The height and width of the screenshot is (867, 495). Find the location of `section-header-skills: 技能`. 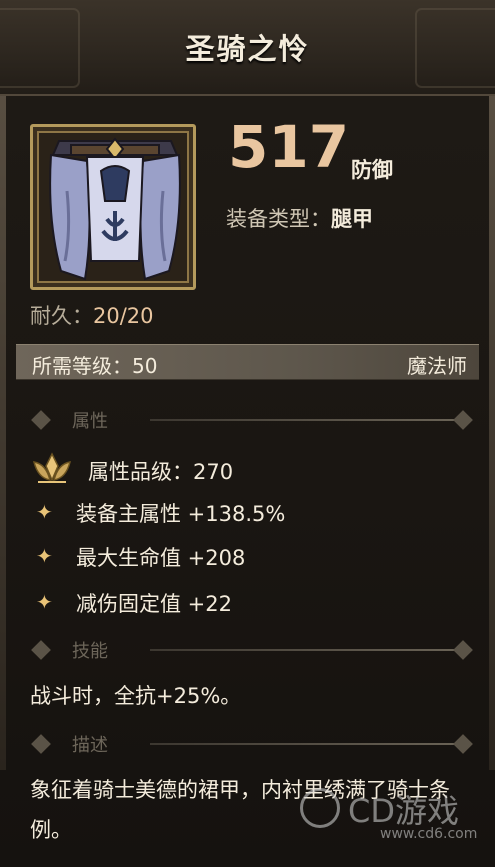

section-header-skills: 技能 is located at coordinates (255, 650).